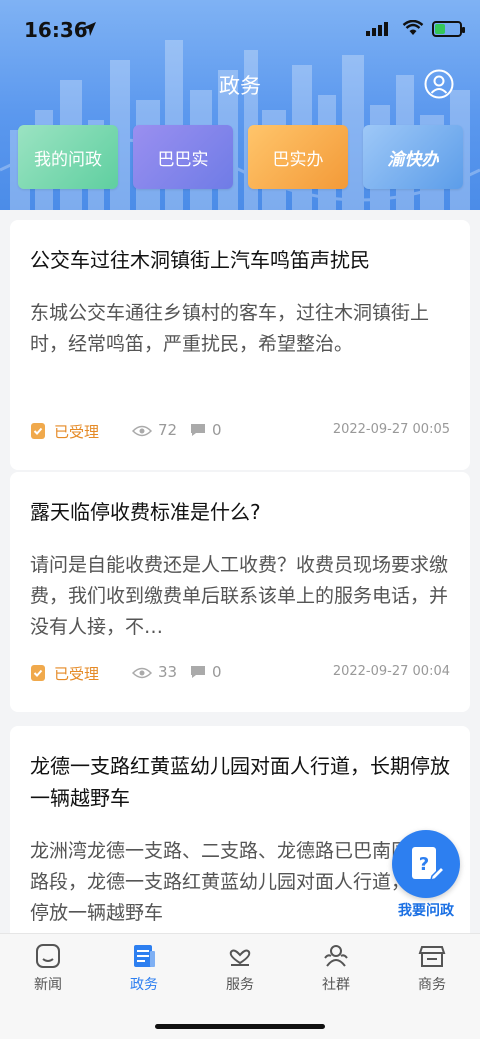 This screenshot has height=1039, width=480. I want to click on page-title: 政务, so click(240, 86).